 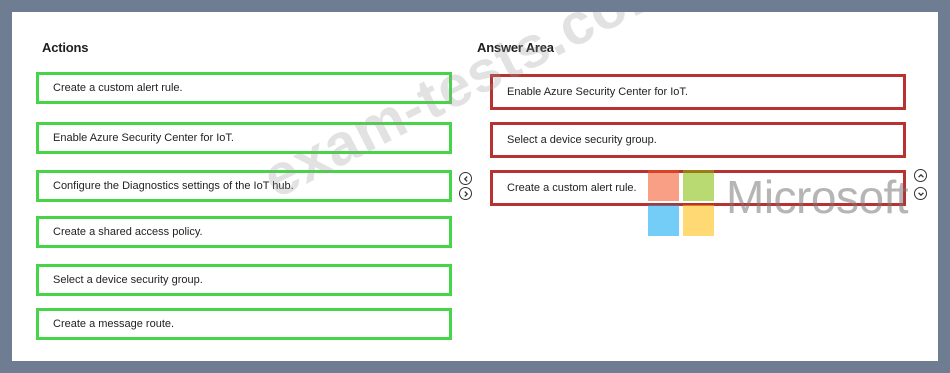 I want to click on answer-item-2: Select a device security group., so click(x=698, y=140).